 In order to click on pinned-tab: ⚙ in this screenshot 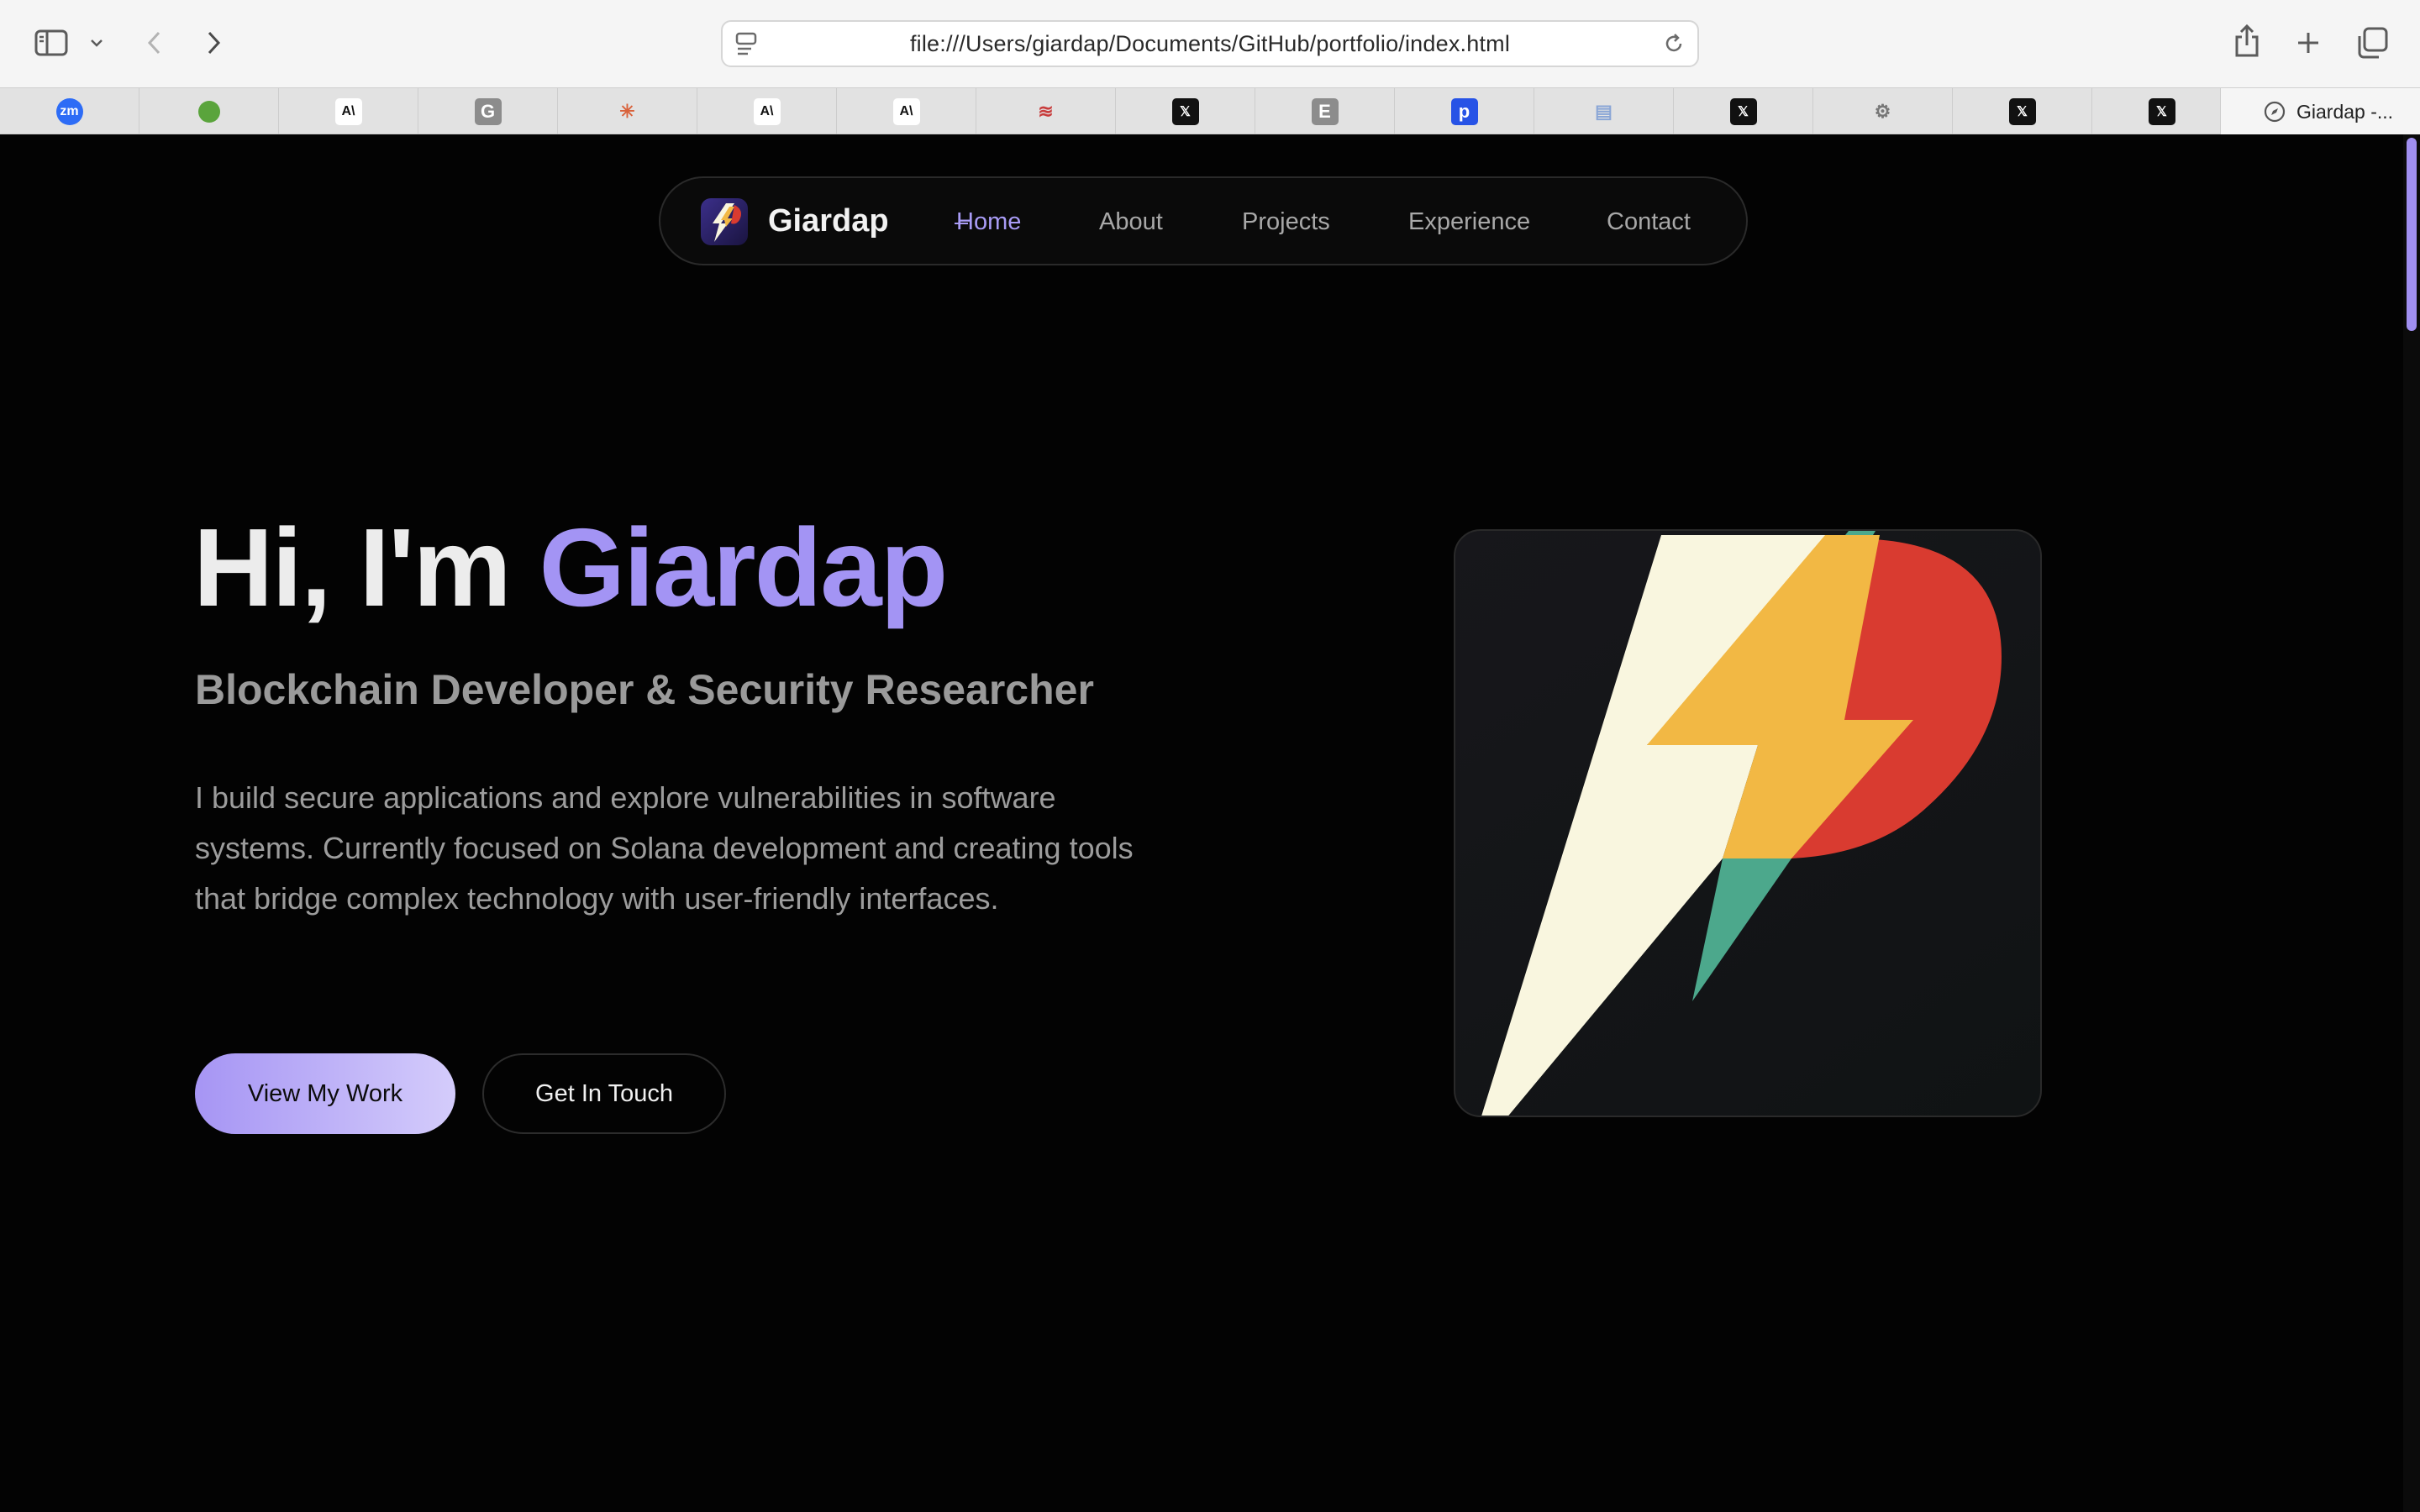, I will do `click(1883, 111)`.